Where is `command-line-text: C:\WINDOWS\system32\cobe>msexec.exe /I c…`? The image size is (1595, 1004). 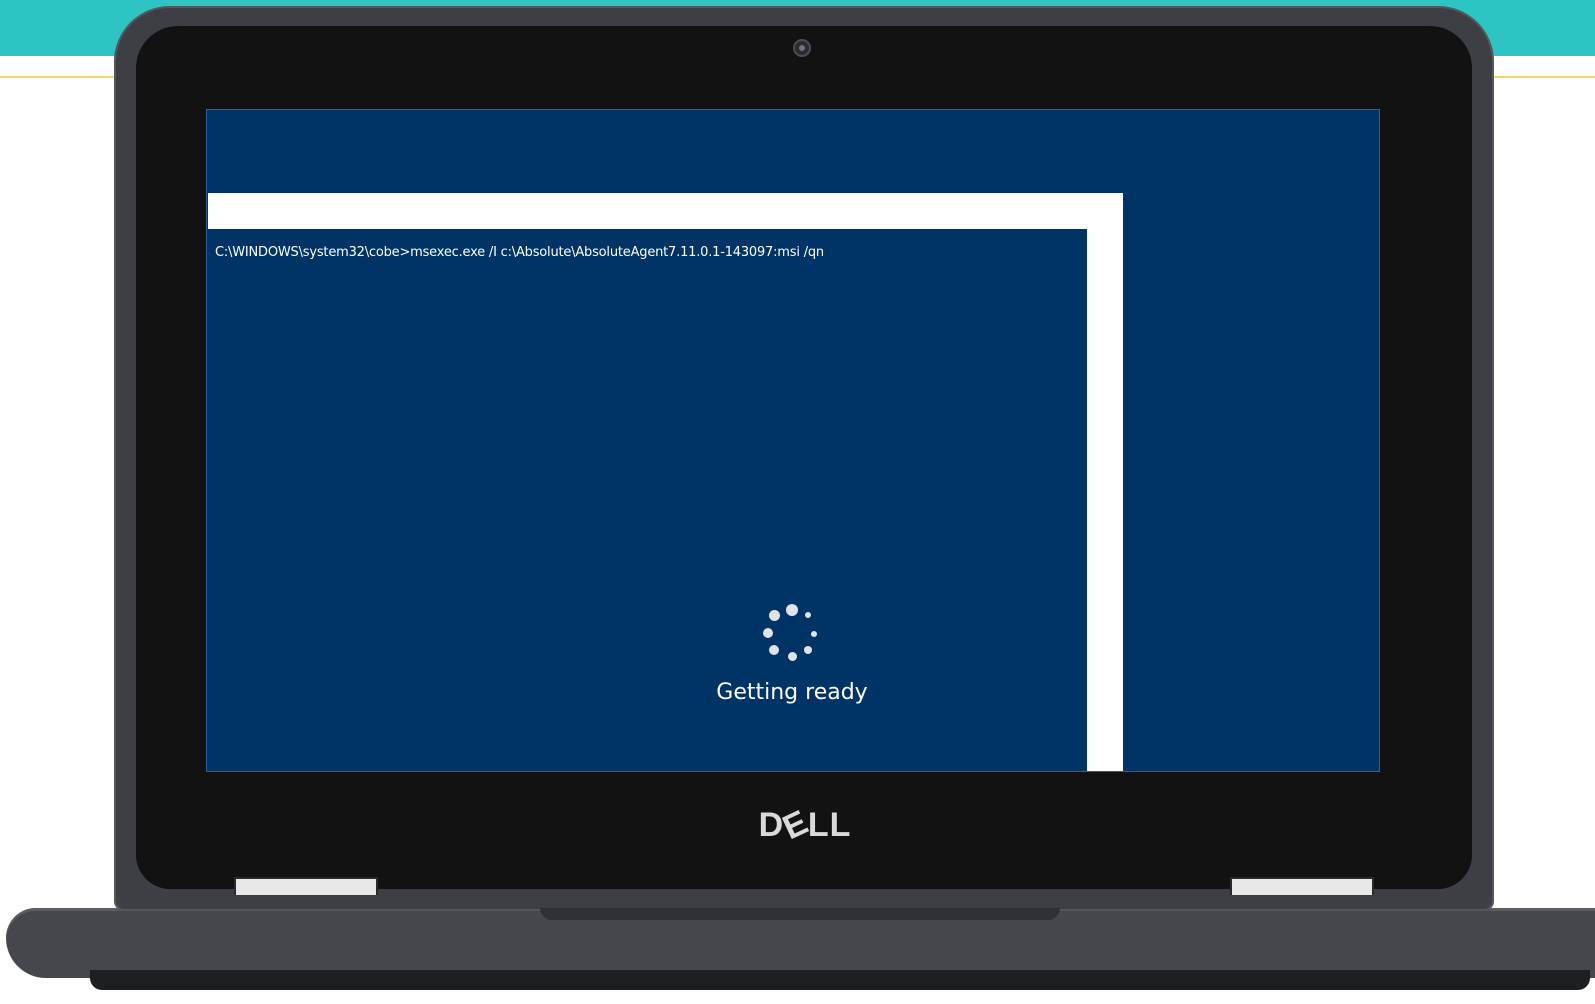 command-line-text: C:\WINDOWS\system32\cobe>msexec.exe /I c… is located at coordinates (519, 252).